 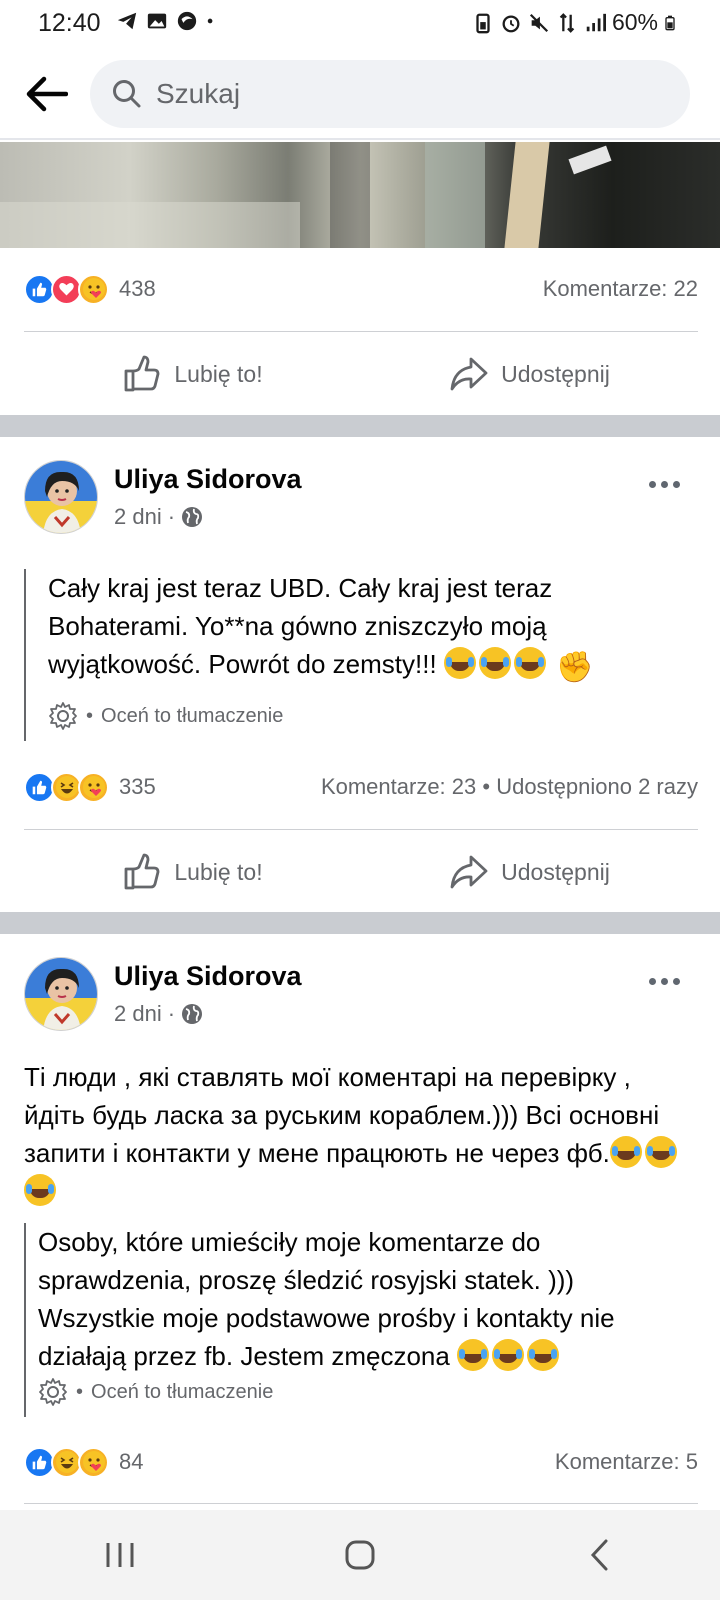 What do you see at coordinates (187, 21) in the screenshot?
I see `app-icon` at bounding box center [187, 21].